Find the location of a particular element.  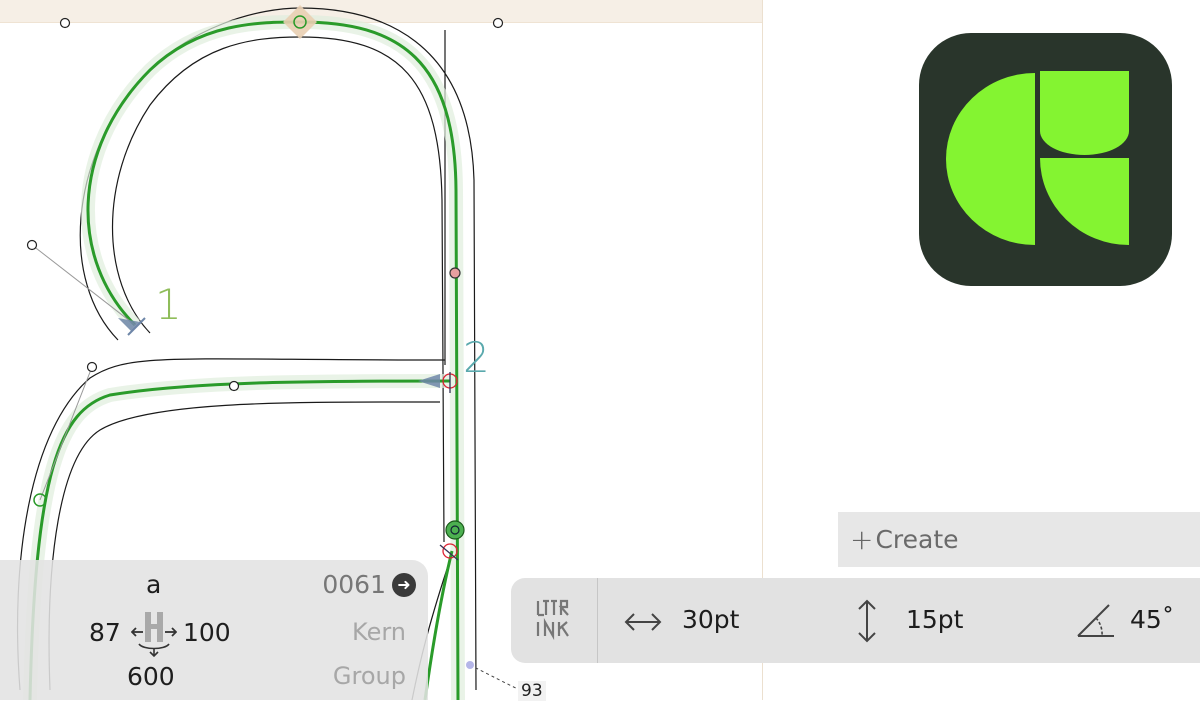

unicode-value: 0061 is located at coordinates (354, 584).